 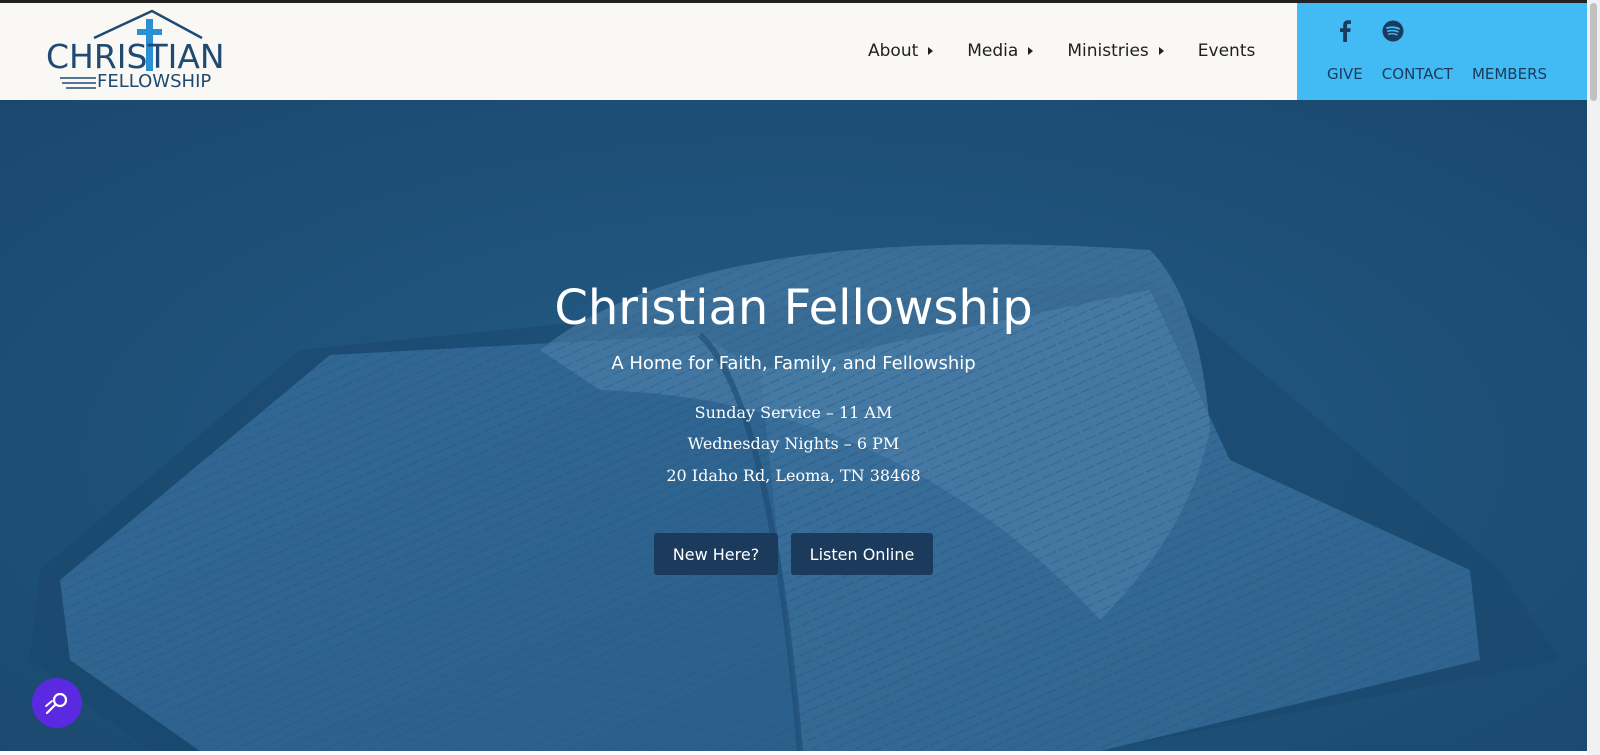 What do you see at coordinates (135, 56) in the screenshot?
I see `logo-text-christian: CHRISTIAN` at bounding box center [135, 56].